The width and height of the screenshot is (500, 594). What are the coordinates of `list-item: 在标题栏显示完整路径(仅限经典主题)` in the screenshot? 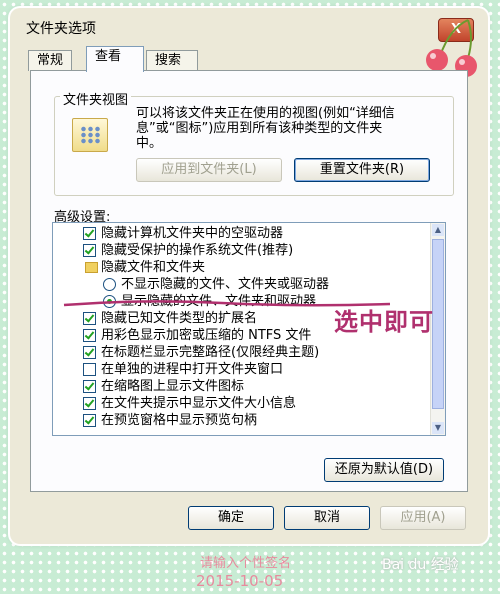 It's located at (201, 352).